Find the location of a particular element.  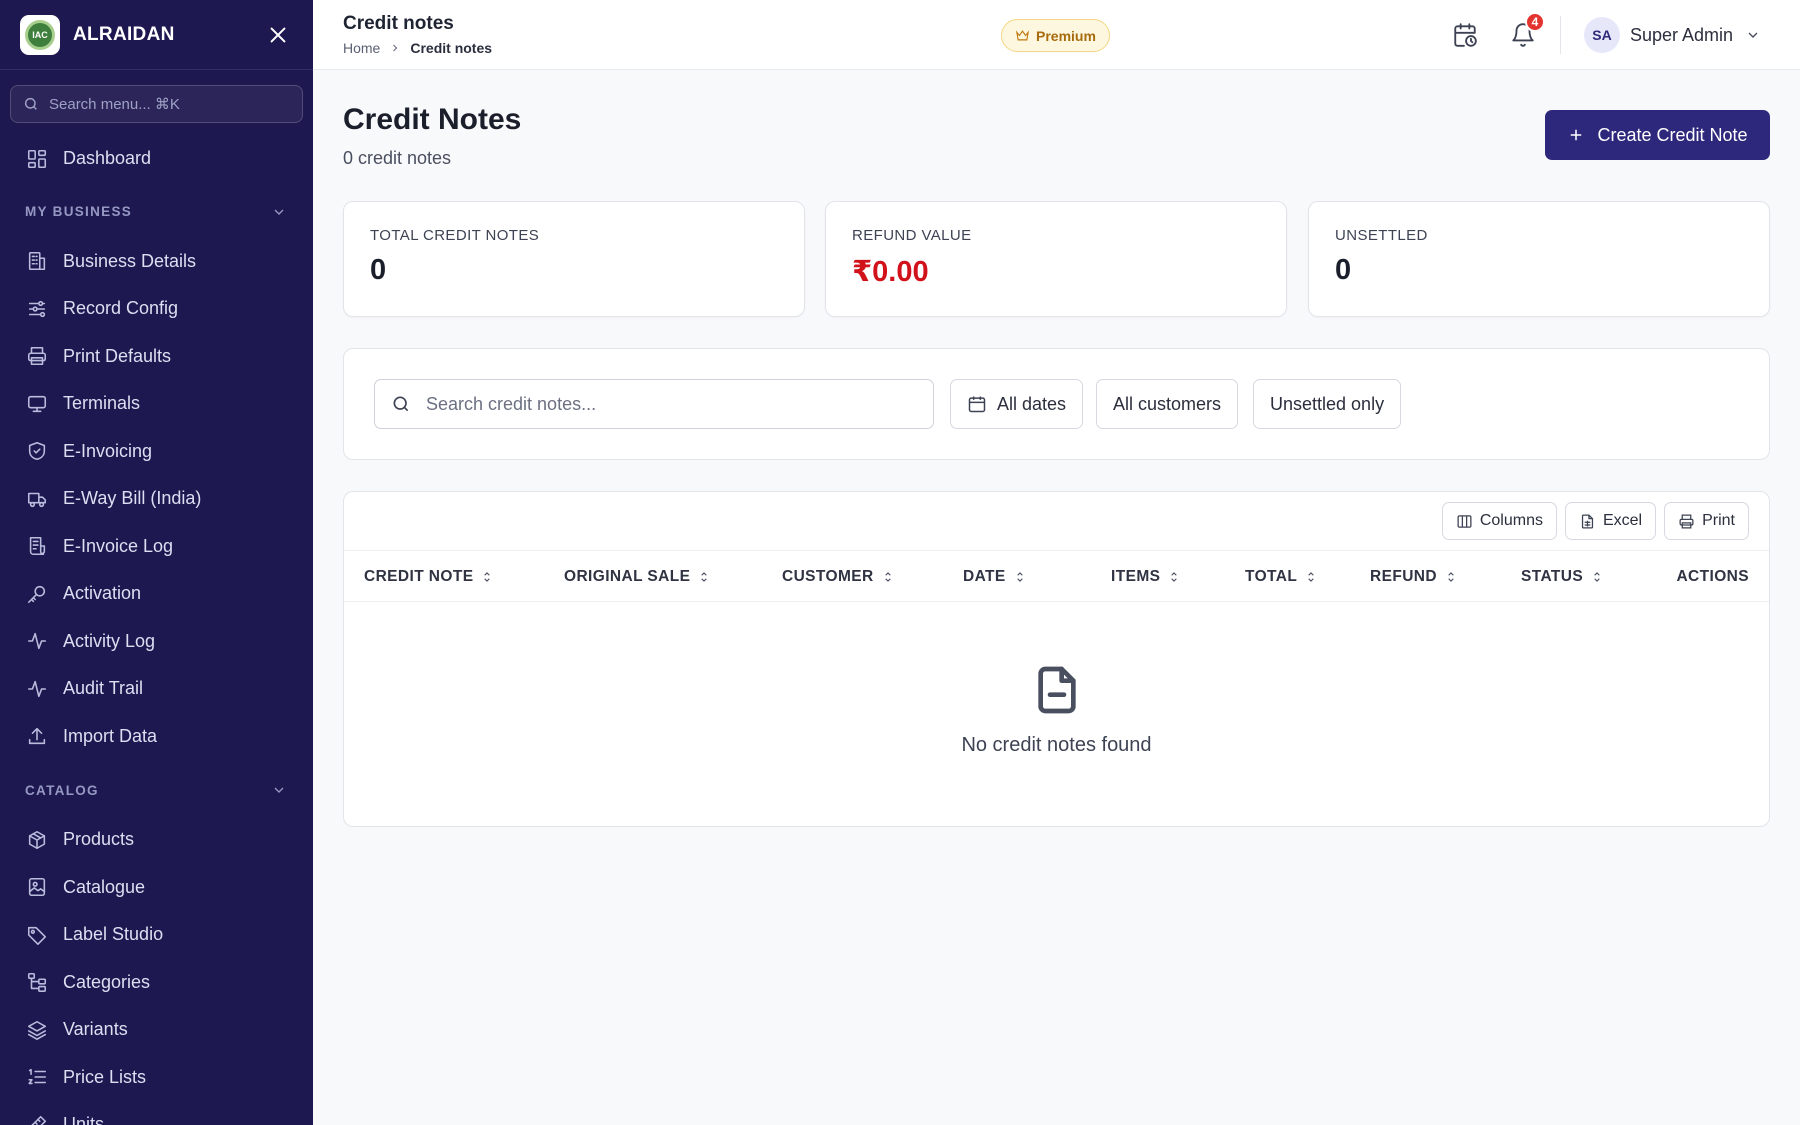

credit-notes-search is located at coordinates (654, 404).